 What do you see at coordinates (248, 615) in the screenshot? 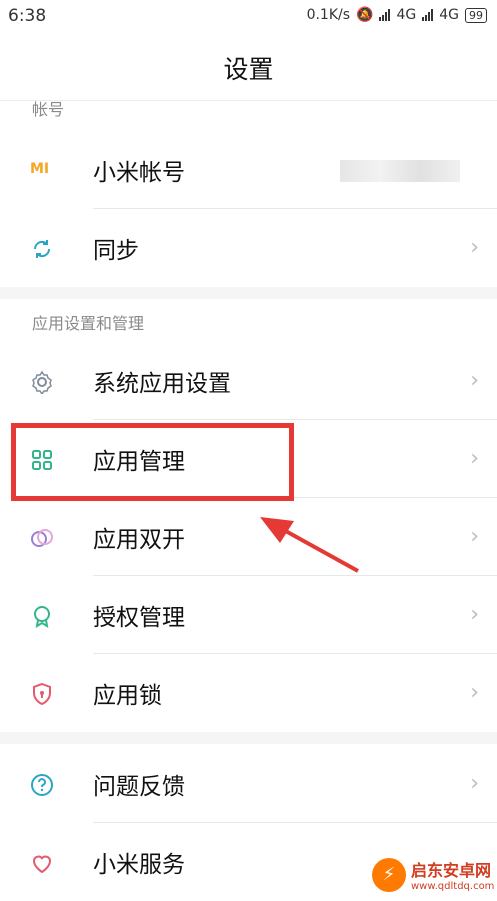
I see `settings-item-permissions: 授权管理 ›` at bounding box center [248, 615].